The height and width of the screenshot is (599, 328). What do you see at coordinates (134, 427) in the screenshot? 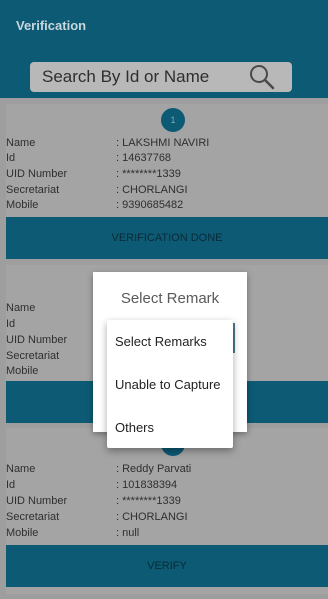
I see `option-others: Others` at bounding box center [134, 427].